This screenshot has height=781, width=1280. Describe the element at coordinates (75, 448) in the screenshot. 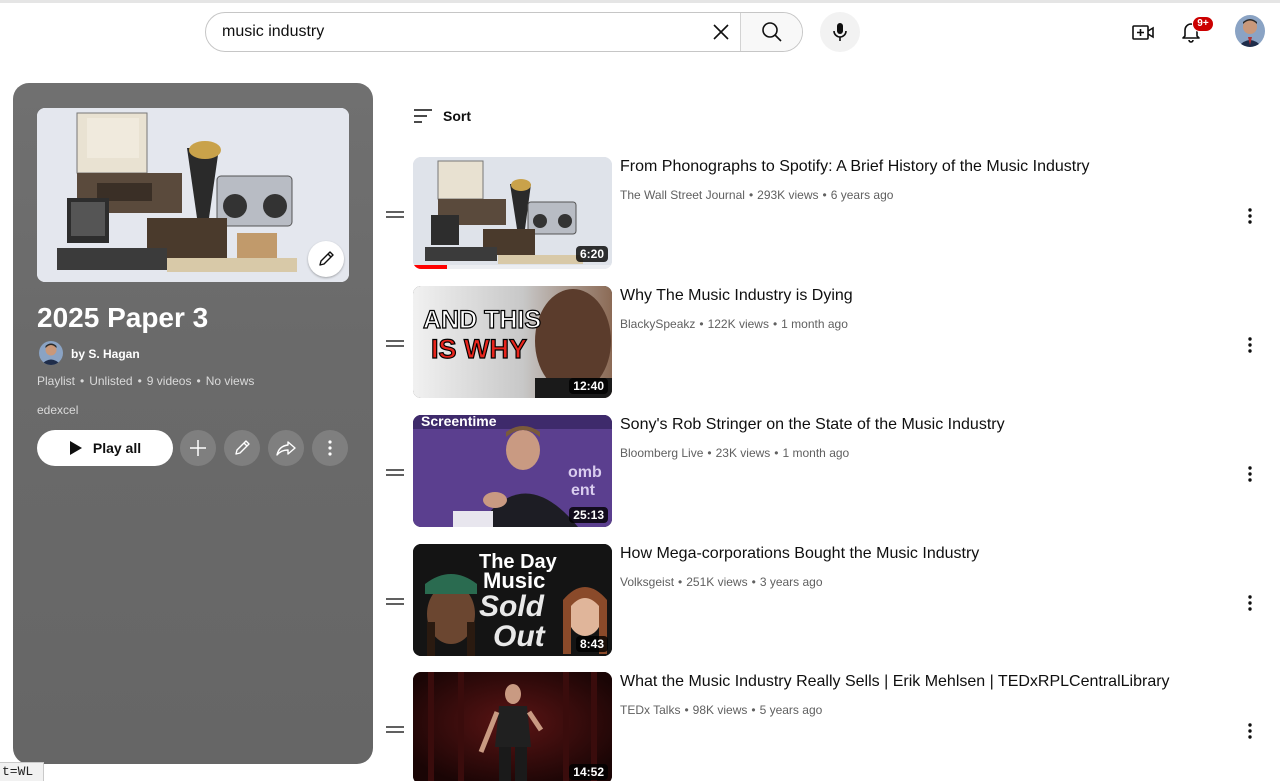

I see `play-icon` at that location.